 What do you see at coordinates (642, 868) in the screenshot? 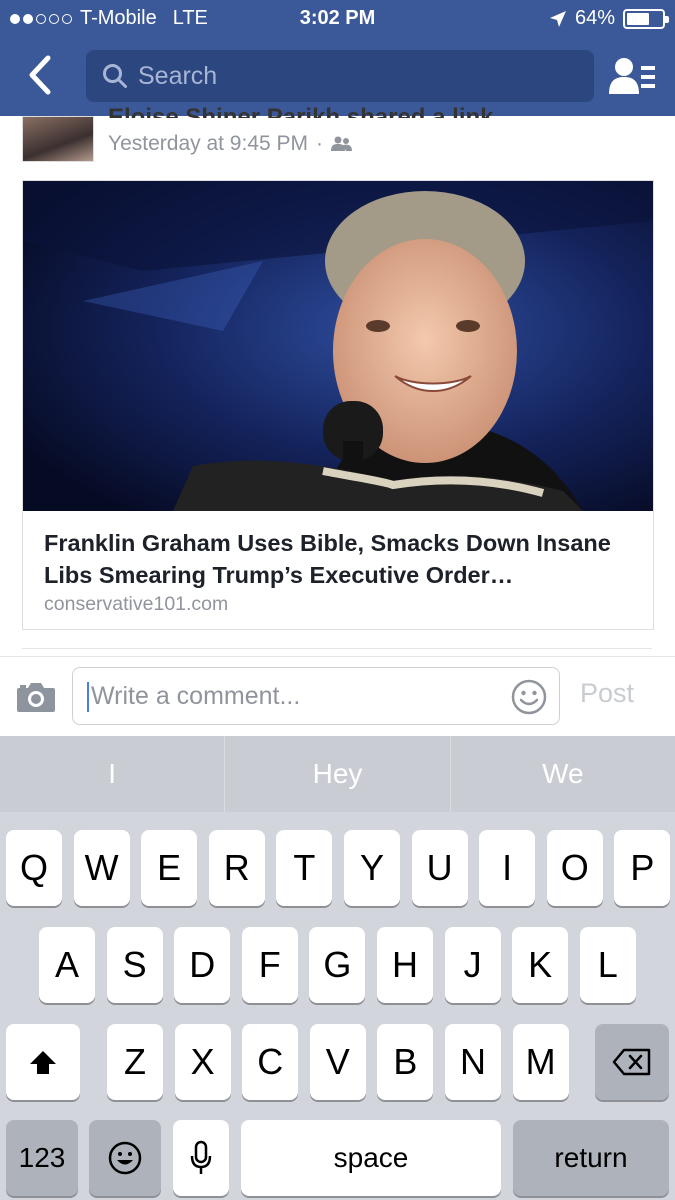
I see `key-p: P` at bounding box center [642, 868].